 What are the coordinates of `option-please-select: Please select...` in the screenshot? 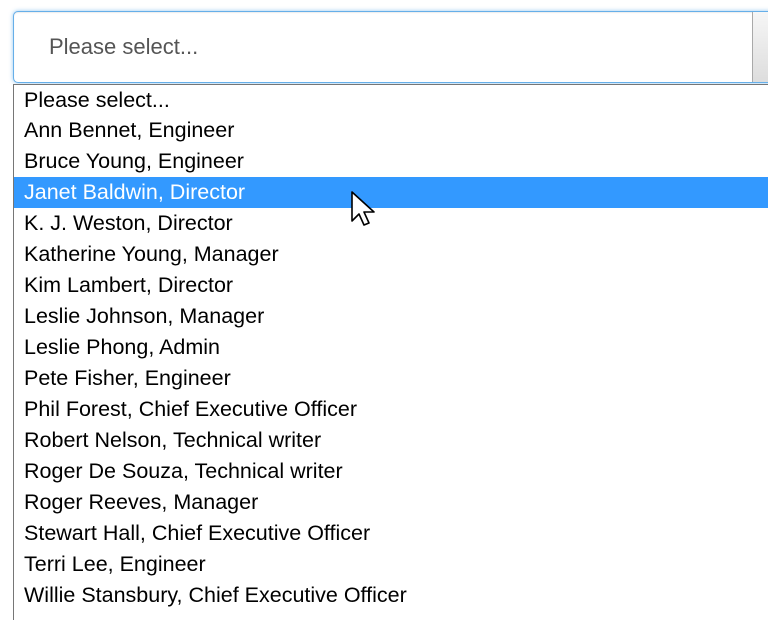 It's located at (391, 100).